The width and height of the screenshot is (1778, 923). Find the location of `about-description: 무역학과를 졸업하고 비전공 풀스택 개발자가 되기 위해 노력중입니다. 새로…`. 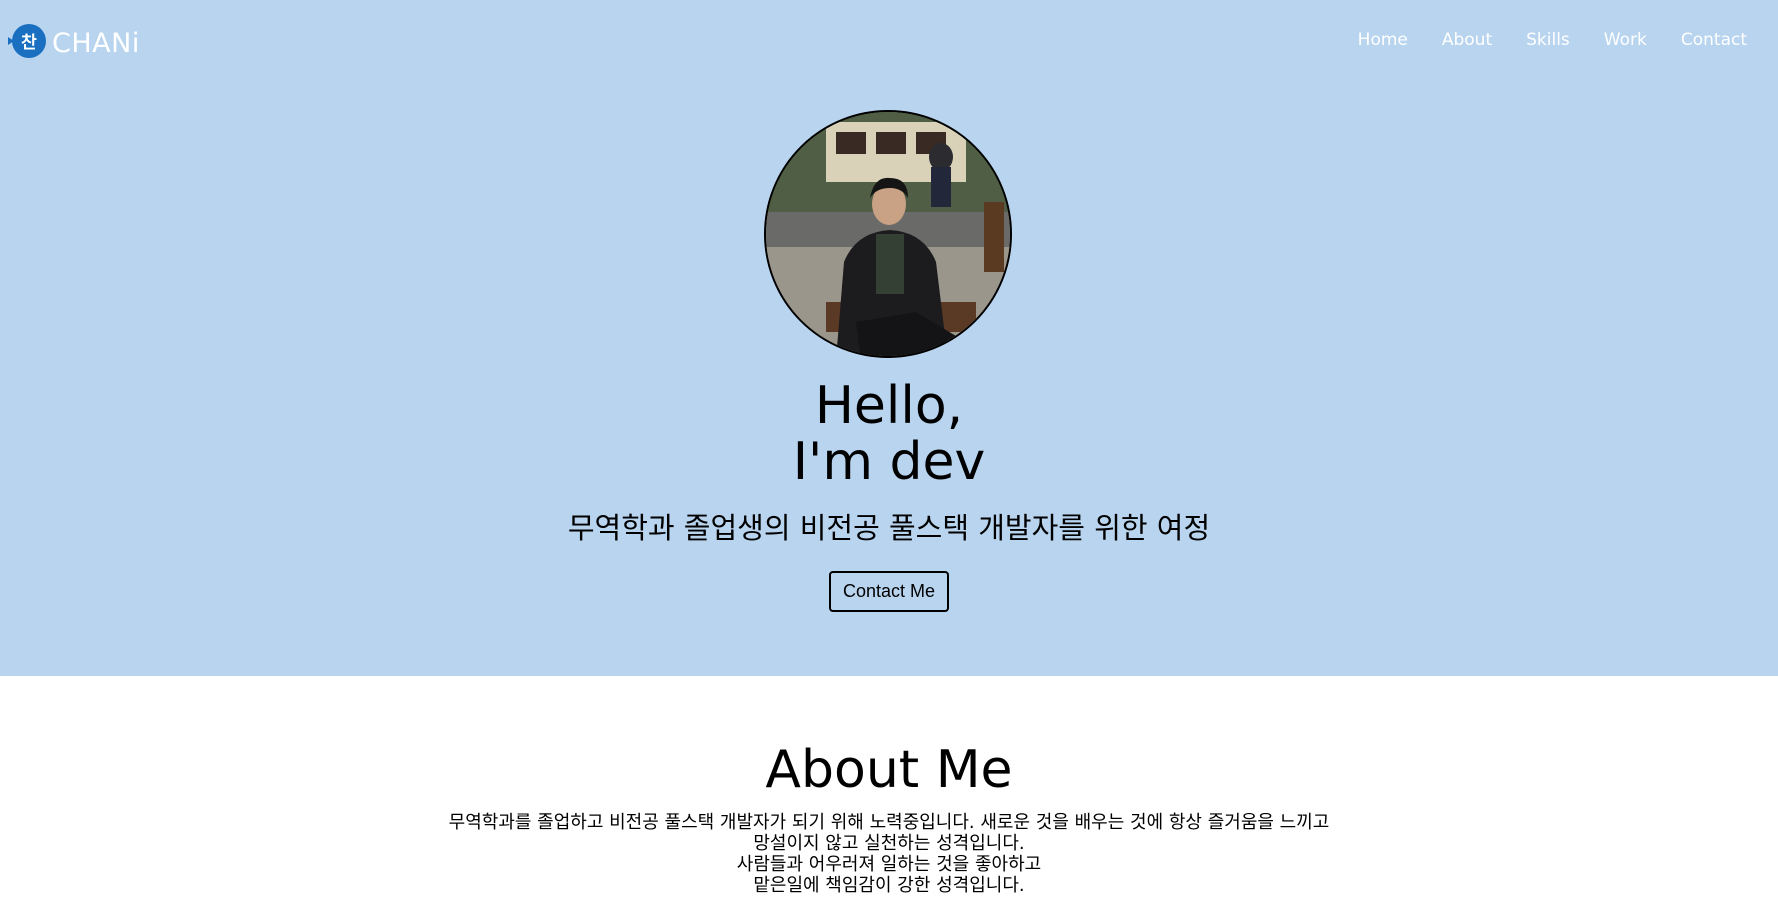

about-description: 무역학과를 졸업하고 비전공 풀스택 개발자가 되기 위해 노력중입니다. 새로… is located at coordinates (889, 854).